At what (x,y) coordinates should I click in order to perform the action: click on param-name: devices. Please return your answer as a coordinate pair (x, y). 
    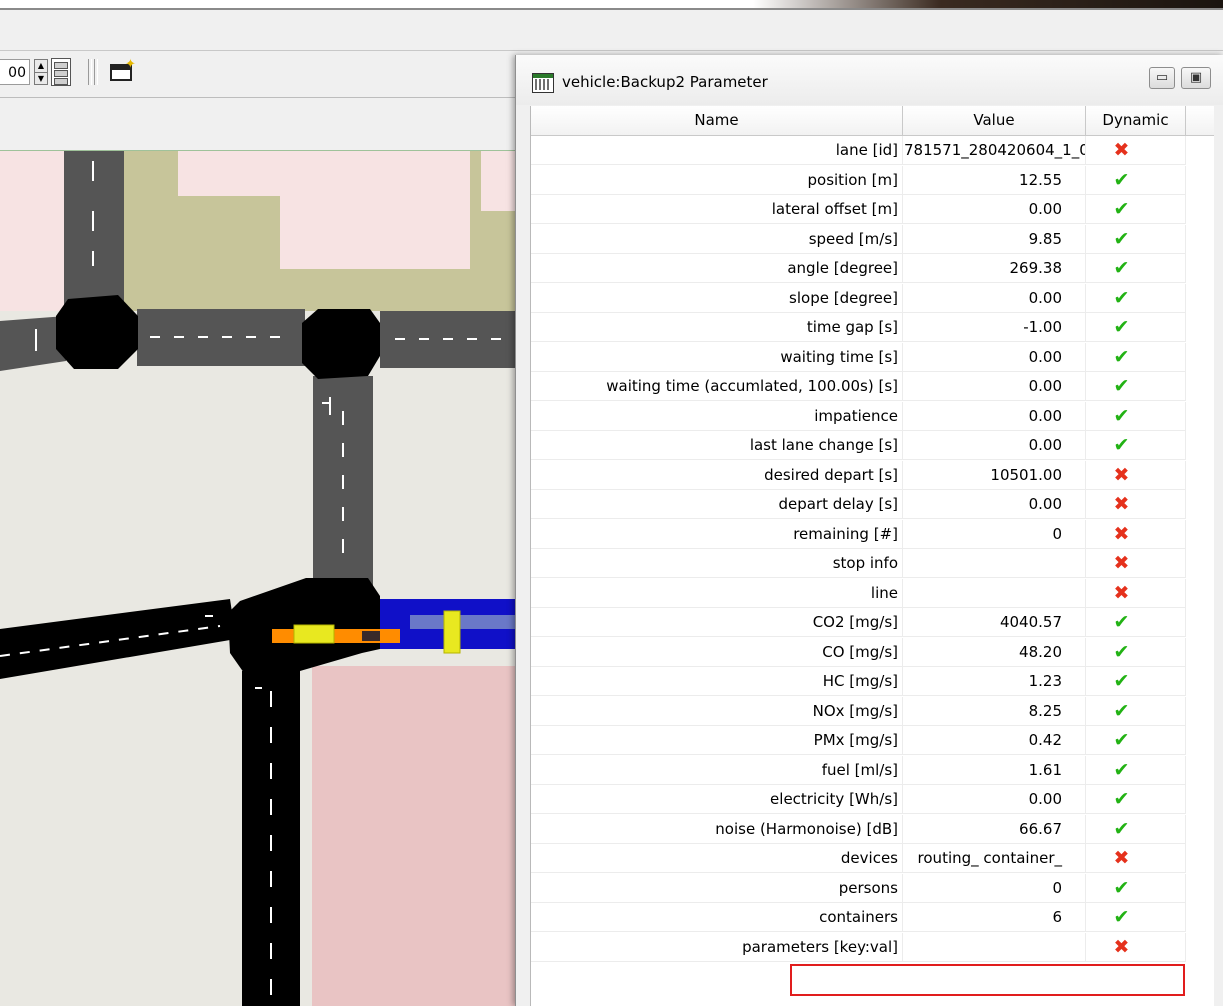
    Looking at the image, I should click on (717, 858).